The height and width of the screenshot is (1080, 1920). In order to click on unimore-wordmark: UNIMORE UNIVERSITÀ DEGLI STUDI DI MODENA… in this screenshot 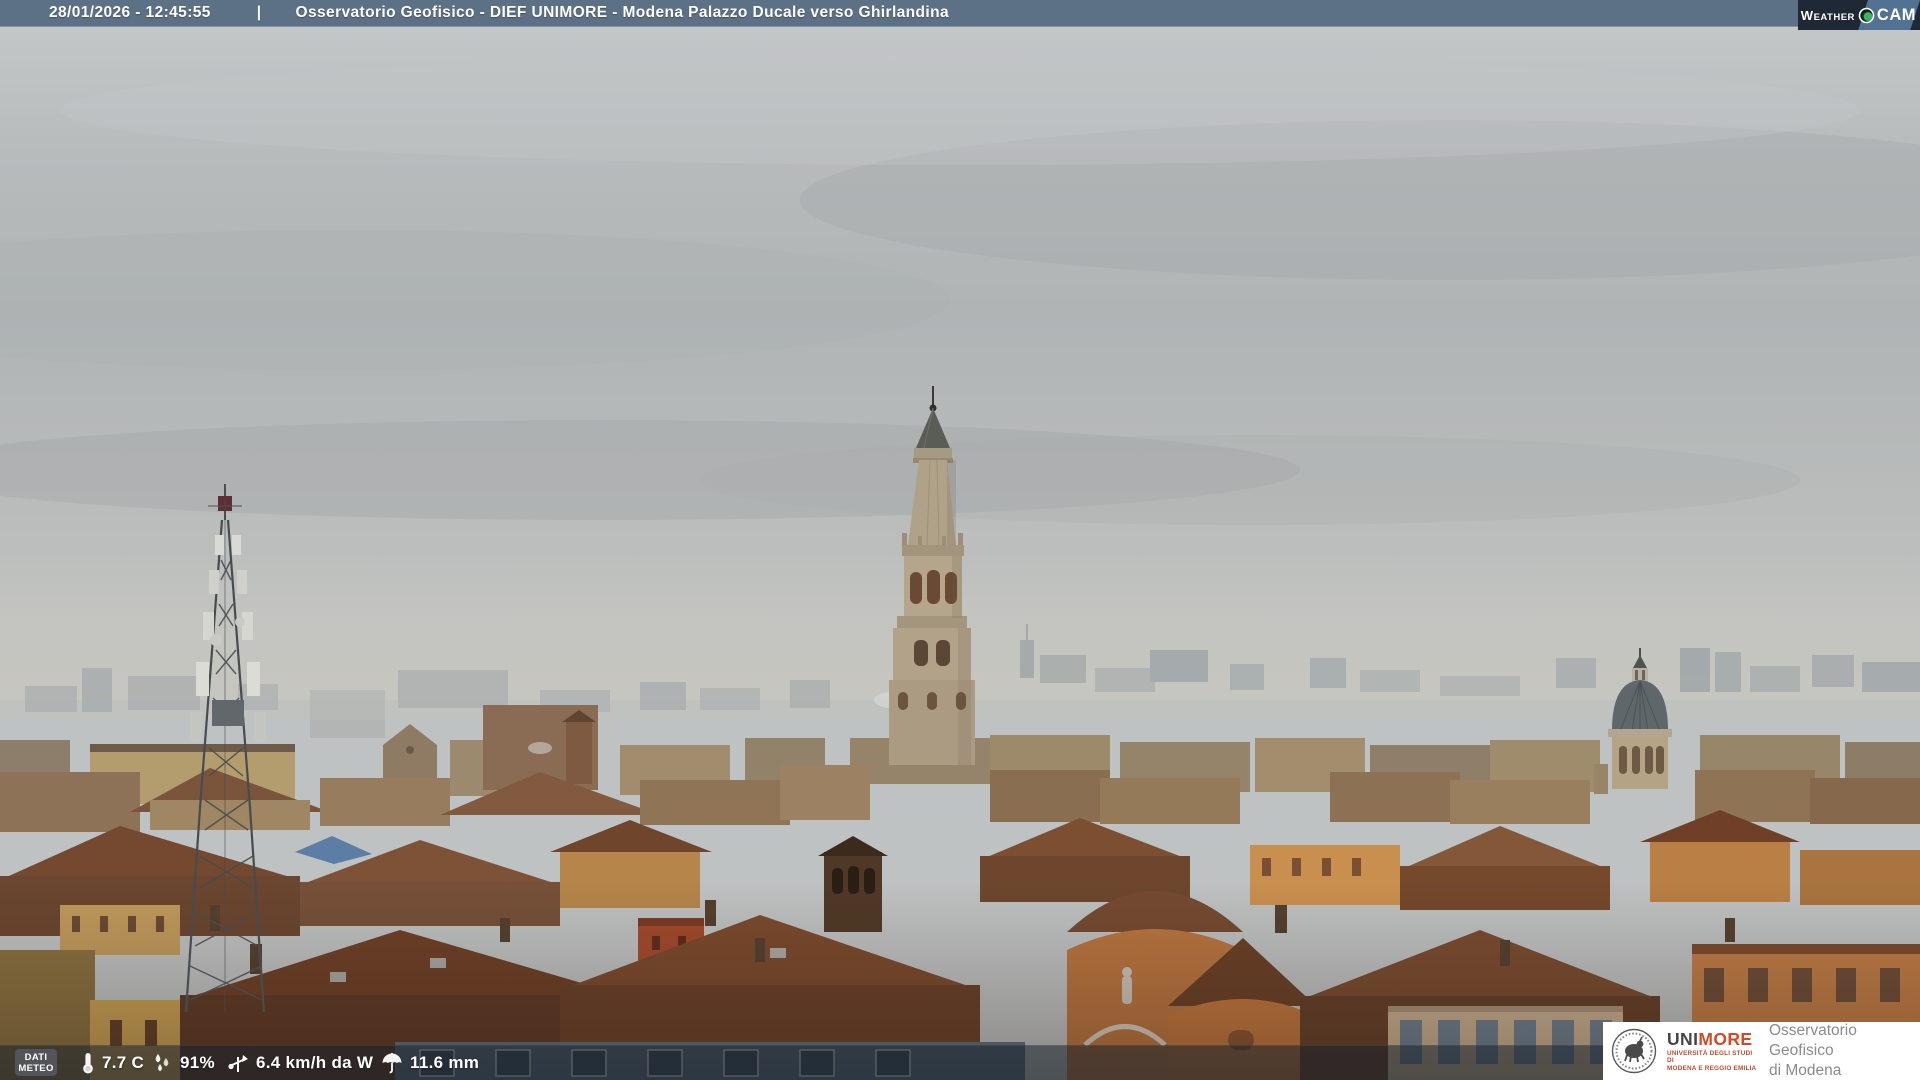, I will do `click(1713, 1051)`.